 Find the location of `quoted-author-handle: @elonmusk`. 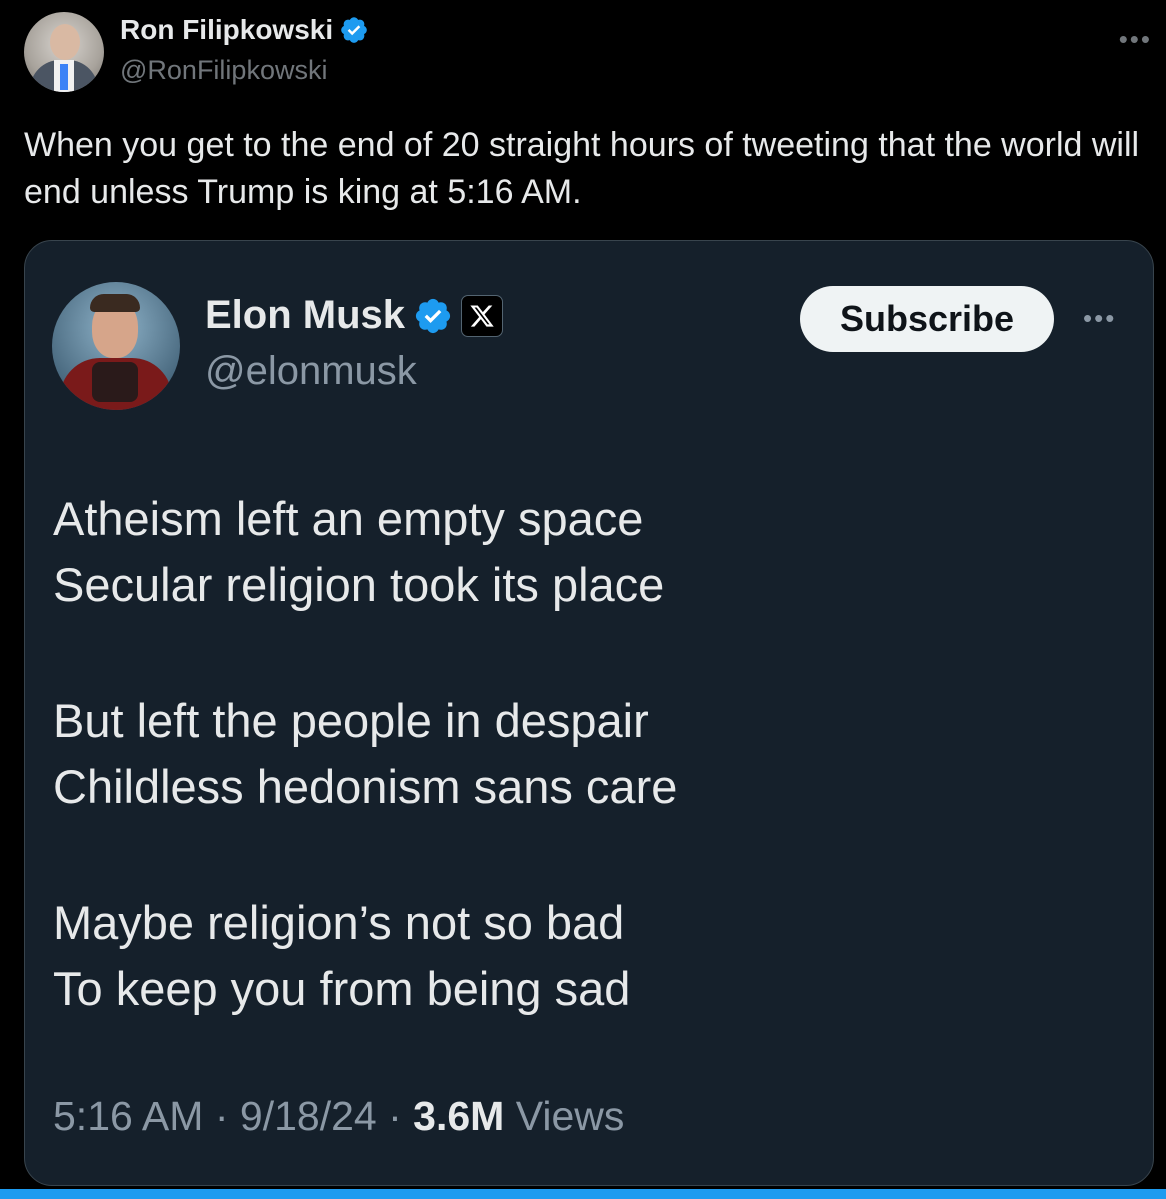

quoted-author-handle: @elonmusk is located at coordinates (311, 371).